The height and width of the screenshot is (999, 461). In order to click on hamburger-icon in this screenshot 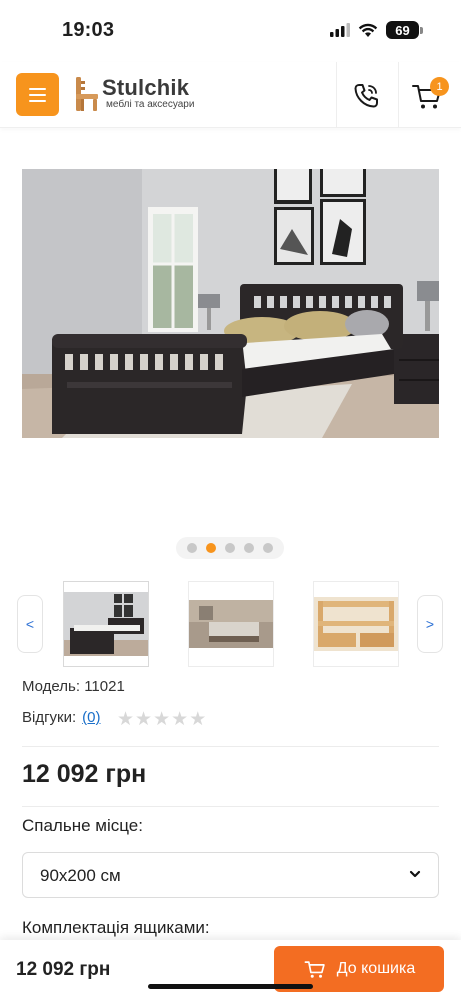, I will do `click(37, 88)`.